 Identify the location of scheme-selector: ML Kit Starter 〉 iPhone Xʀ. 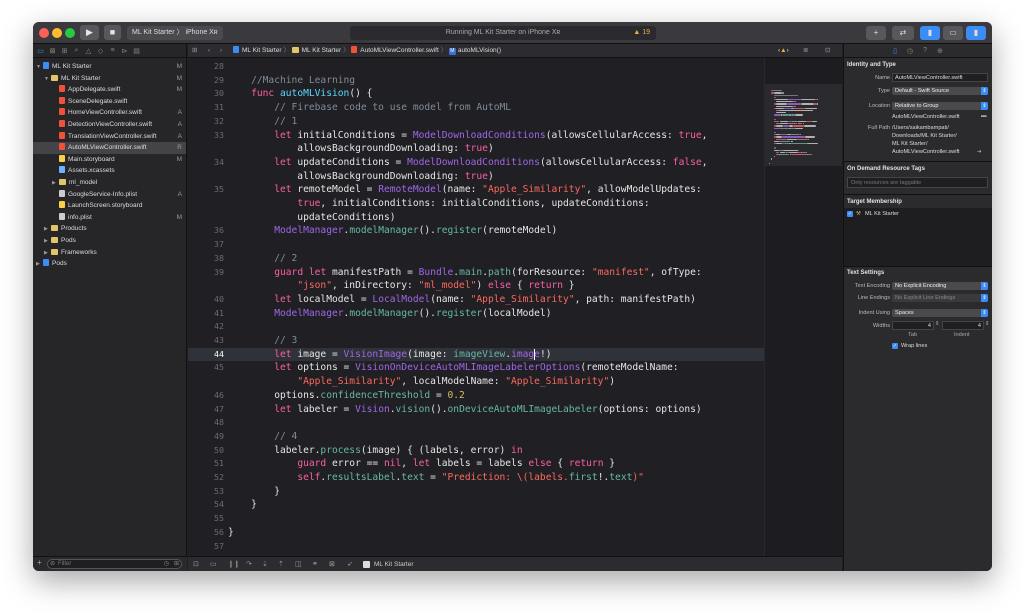
(175, 33).